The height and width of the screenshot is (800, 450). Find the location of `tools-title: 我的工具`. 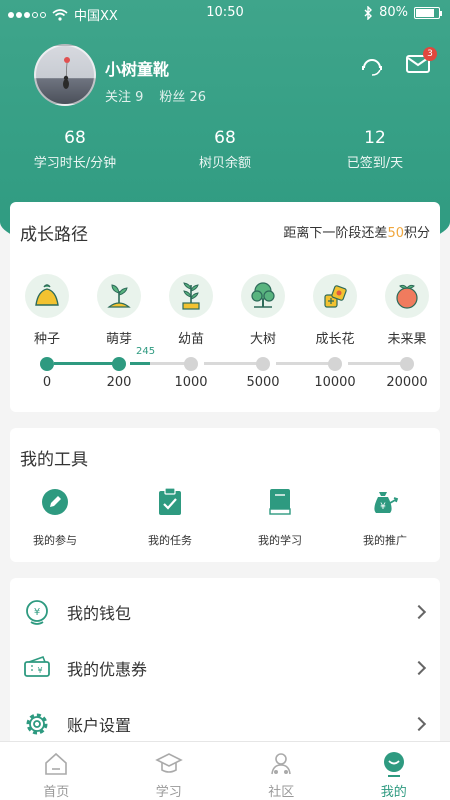

tools-title: 我的工具 is located at coordinates (54, 460).